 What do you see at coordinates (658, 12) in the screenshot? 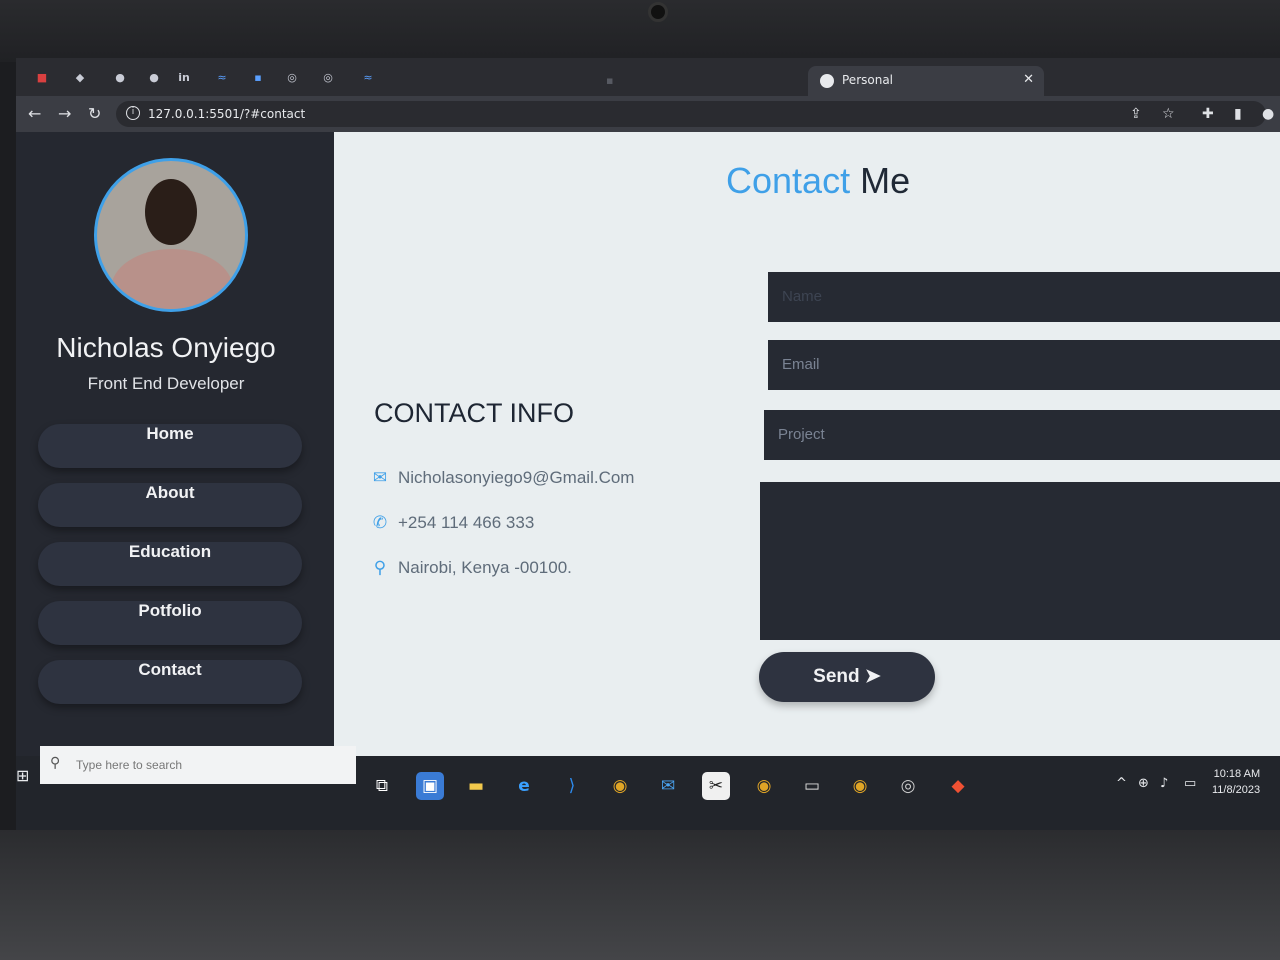
I see `webcam` at bounding box center [658, 12].